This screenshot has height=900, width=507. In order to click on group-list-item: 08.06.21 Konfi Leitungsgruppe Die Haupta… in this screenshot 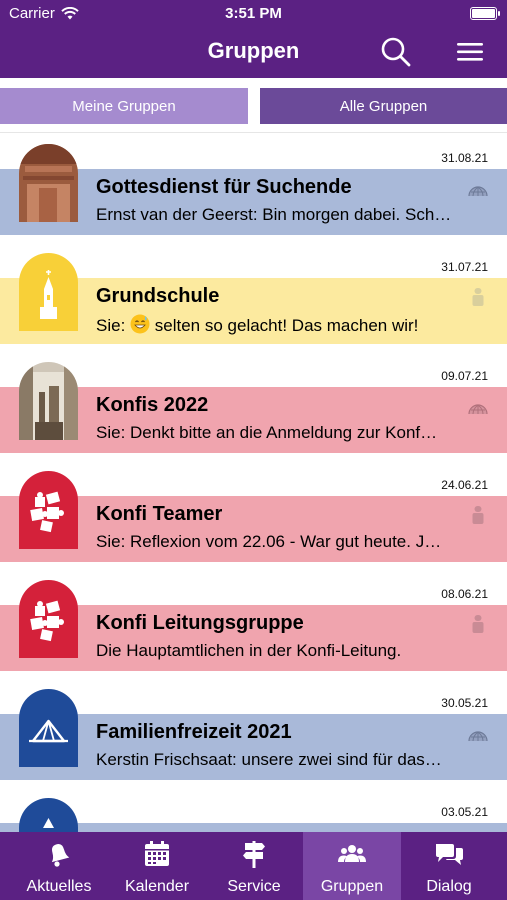, I will do `click(253, 624)`.